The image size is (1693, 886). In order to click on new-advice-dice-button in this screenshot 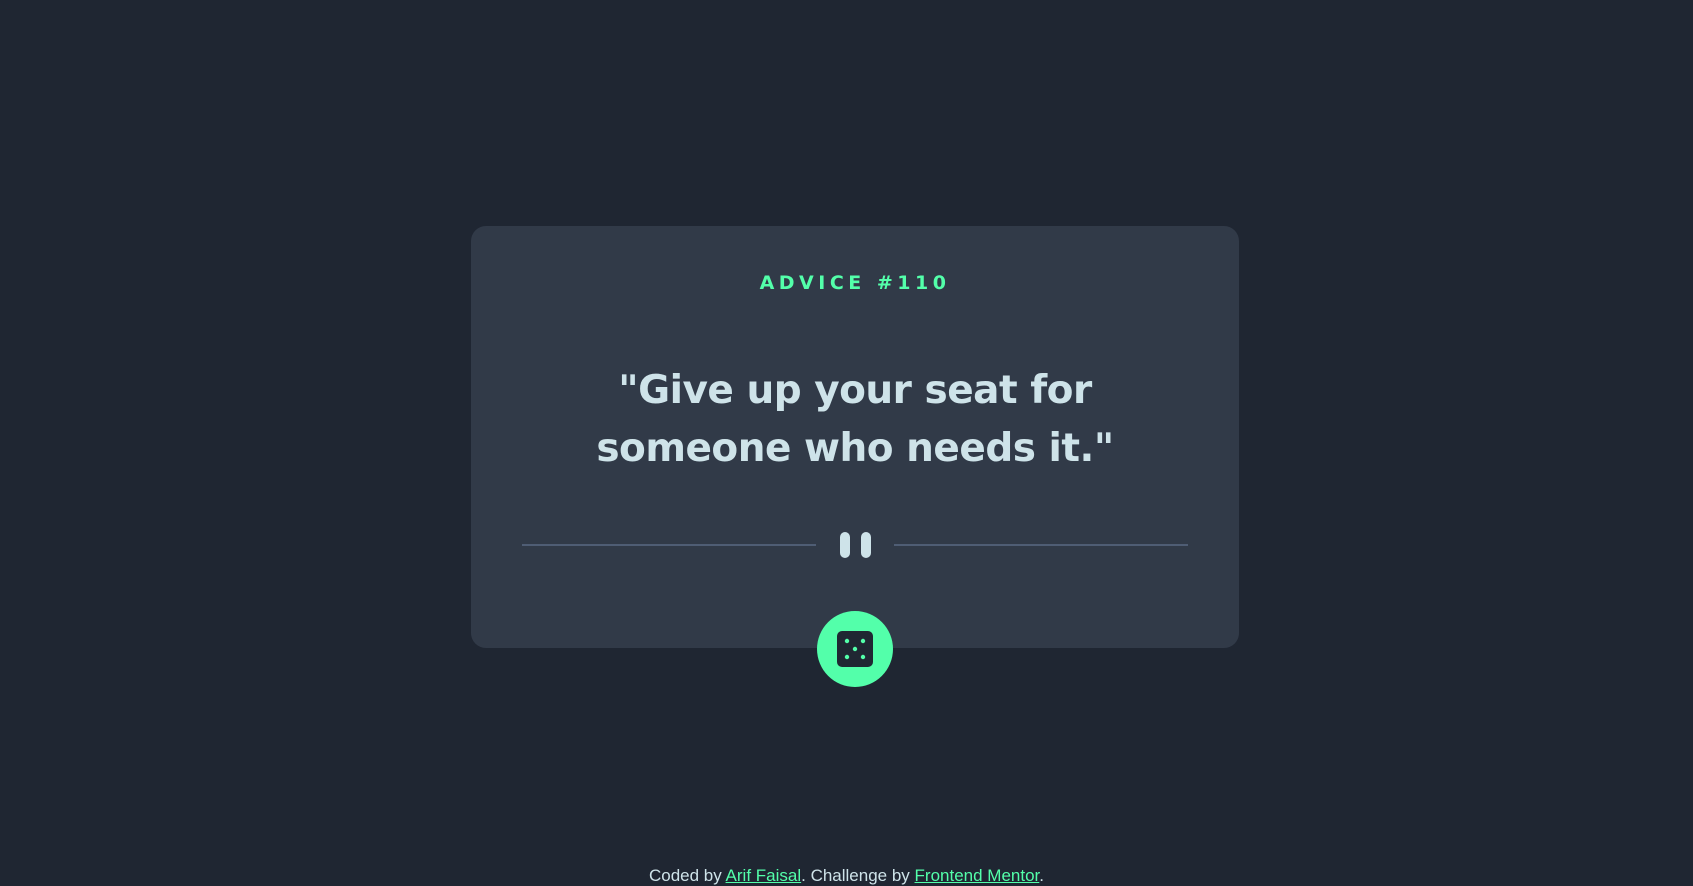, I will do `click(855, 649)`.